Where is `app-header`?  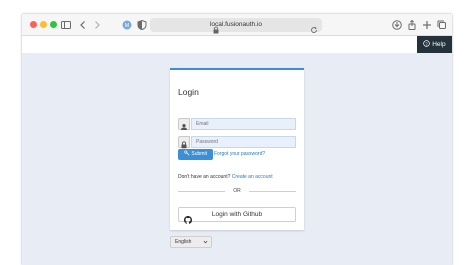 app-header is located at coordinates (237, 44).